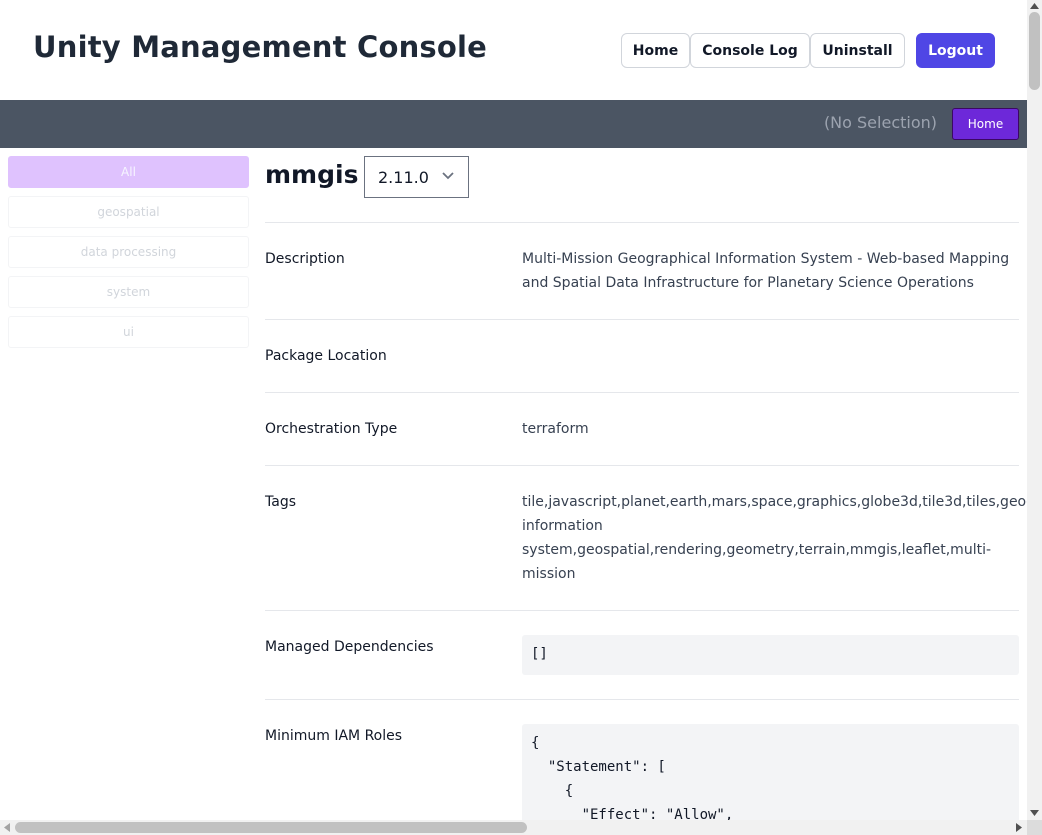  I want to click on code-line: [], so click(539, 654).